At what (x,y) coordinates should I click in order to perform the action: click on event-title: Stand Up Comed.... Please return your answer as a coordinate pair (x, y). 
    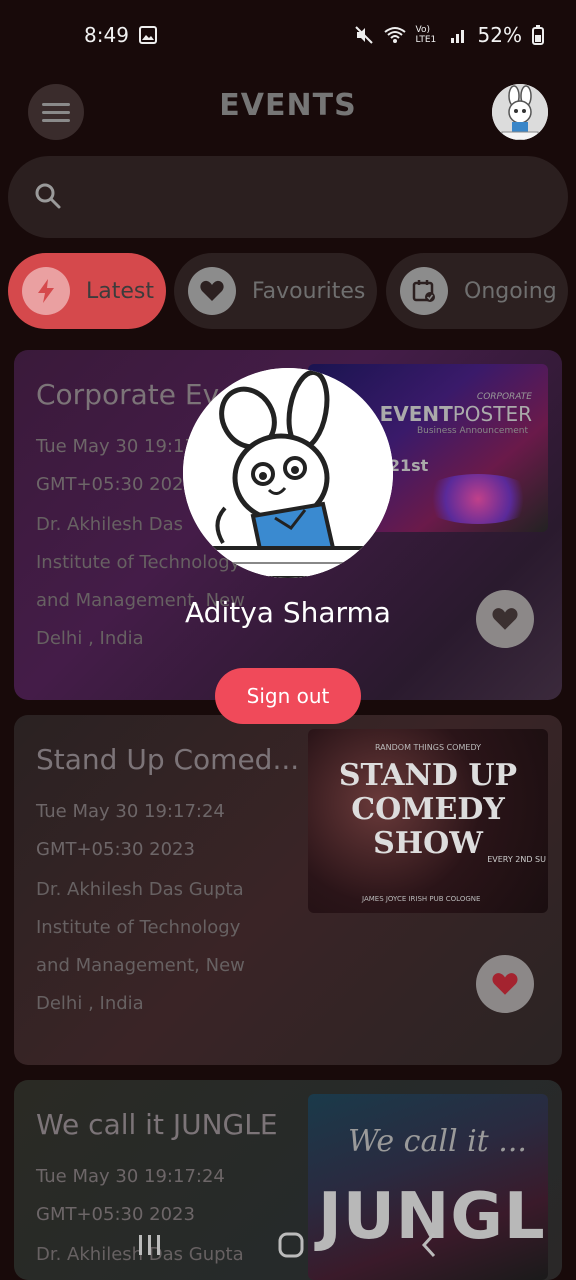
    Looking at the image, I should click on (168, 759).